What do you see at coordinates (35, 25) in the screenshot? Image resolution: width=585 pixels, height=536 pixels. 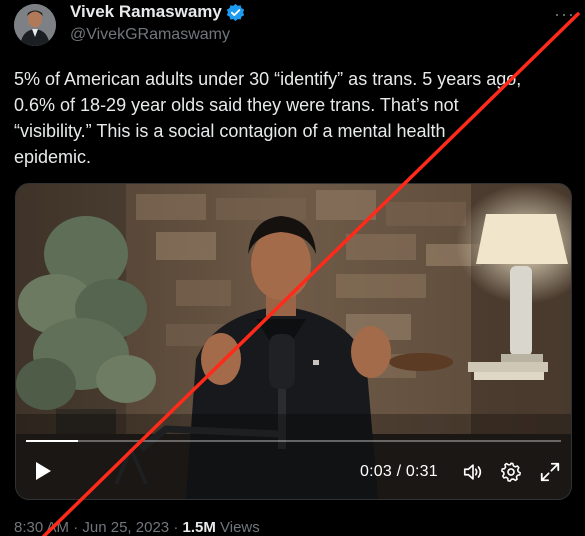 I see `avatar` at bounding box center [35, 25].